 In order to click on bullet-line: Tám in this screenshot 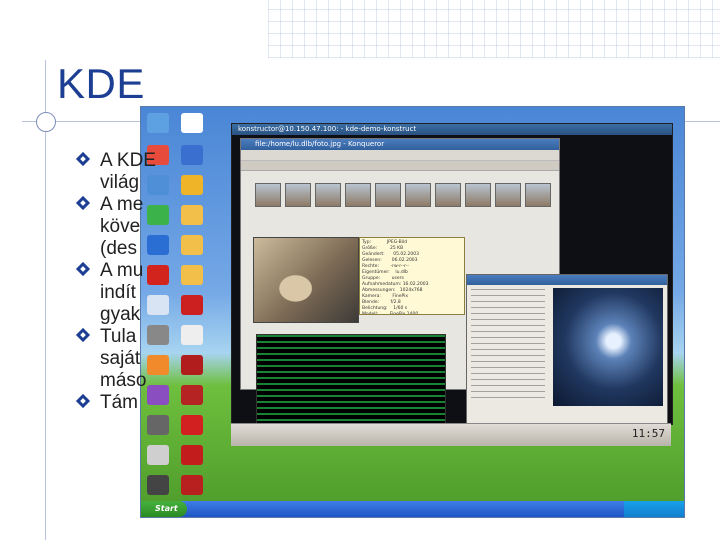, I will do `click(119, 402)`.